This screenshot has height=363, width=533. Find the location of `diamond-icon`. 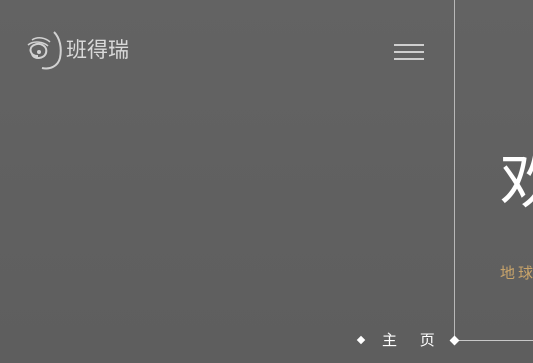

diamond-icon is located at coordinates (361, 340).